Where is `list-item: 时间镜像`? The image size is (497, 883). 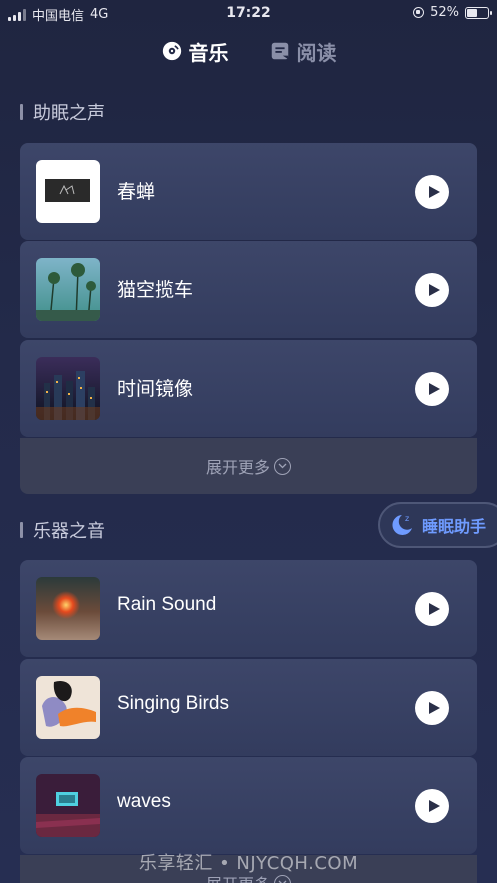 list-item: 时间镜像 is located at coordinates (248, 388).